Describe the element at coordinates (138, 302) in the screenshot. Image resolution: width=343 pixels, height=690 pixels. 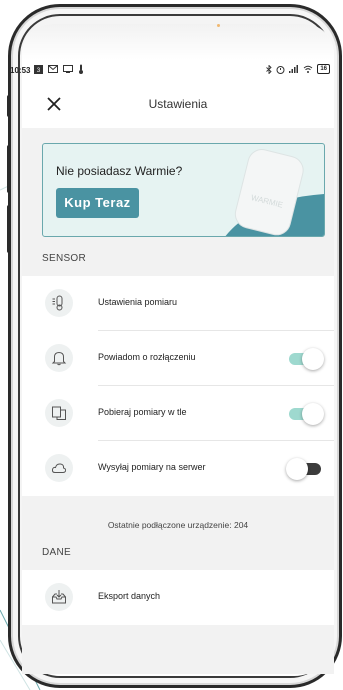
I see `list-item-label: Ustawienia pomiaru` at that location.